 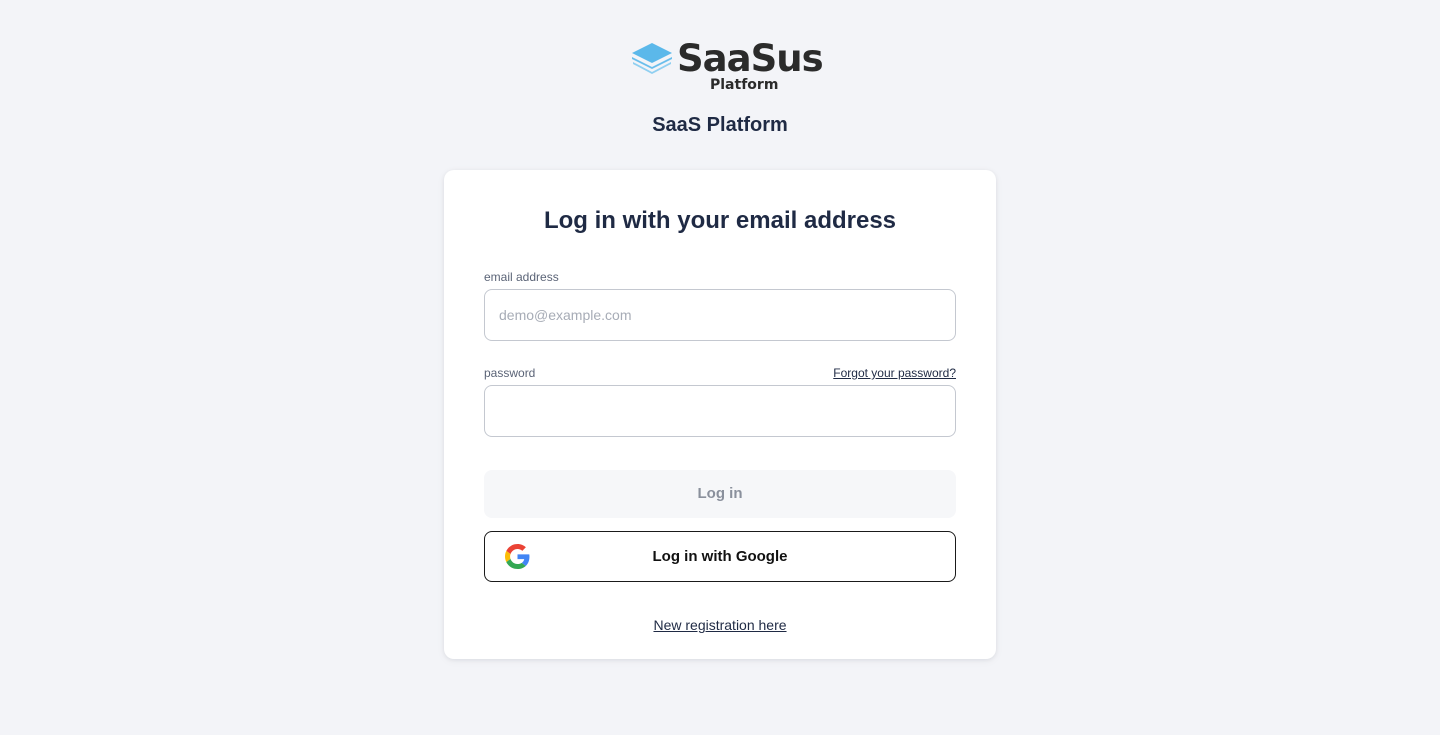 I want to click on google-login-button: Log in with Google, so click(x=720, y=556).